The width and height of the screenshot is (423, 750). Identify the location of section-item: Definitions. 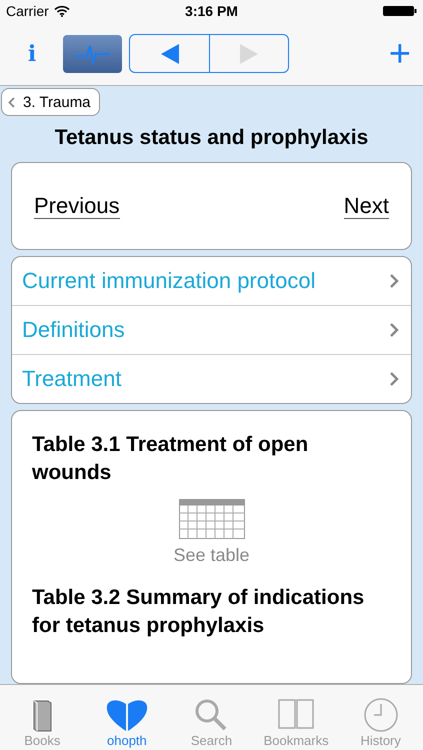
(211, 329).